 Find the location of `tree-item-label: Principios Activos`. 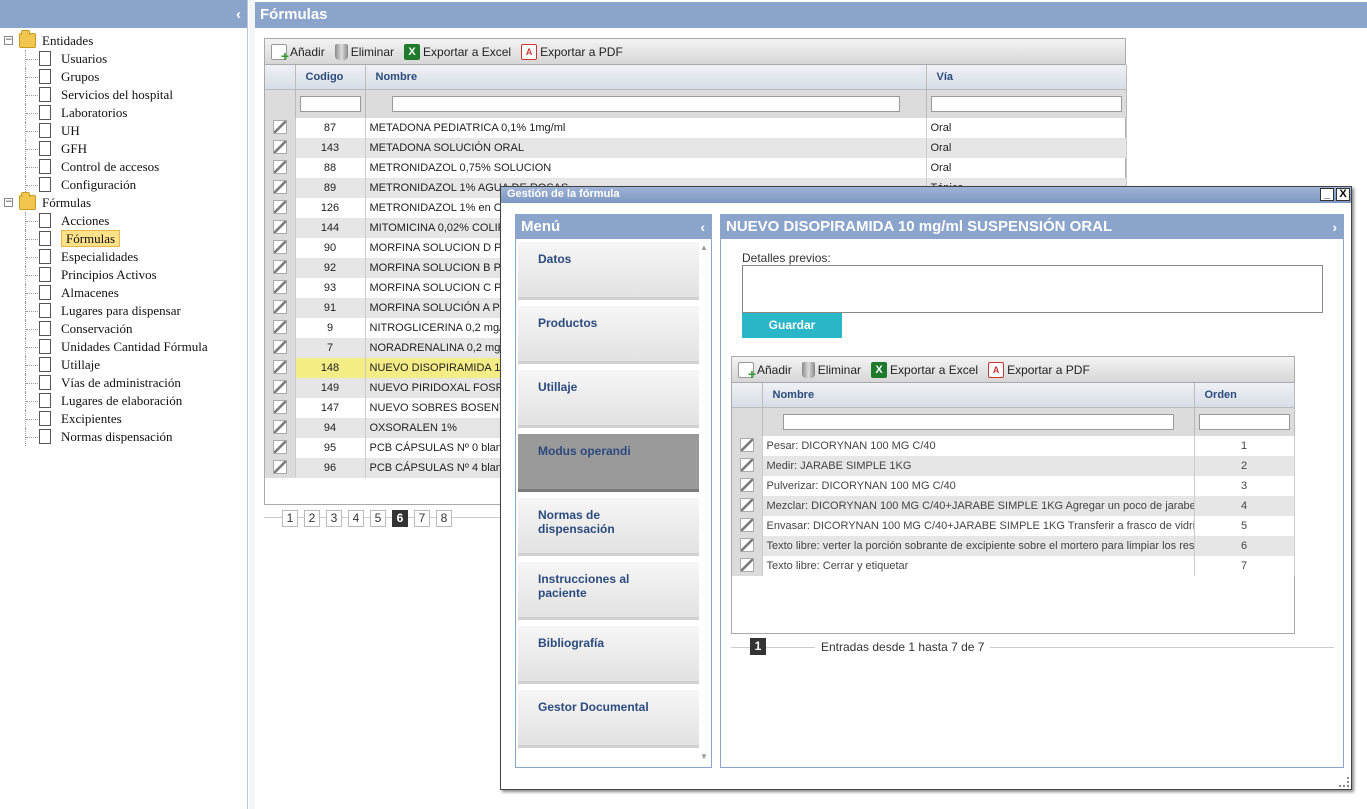

tree-item-label: Principios Activos is located at coordinates (109, 274).